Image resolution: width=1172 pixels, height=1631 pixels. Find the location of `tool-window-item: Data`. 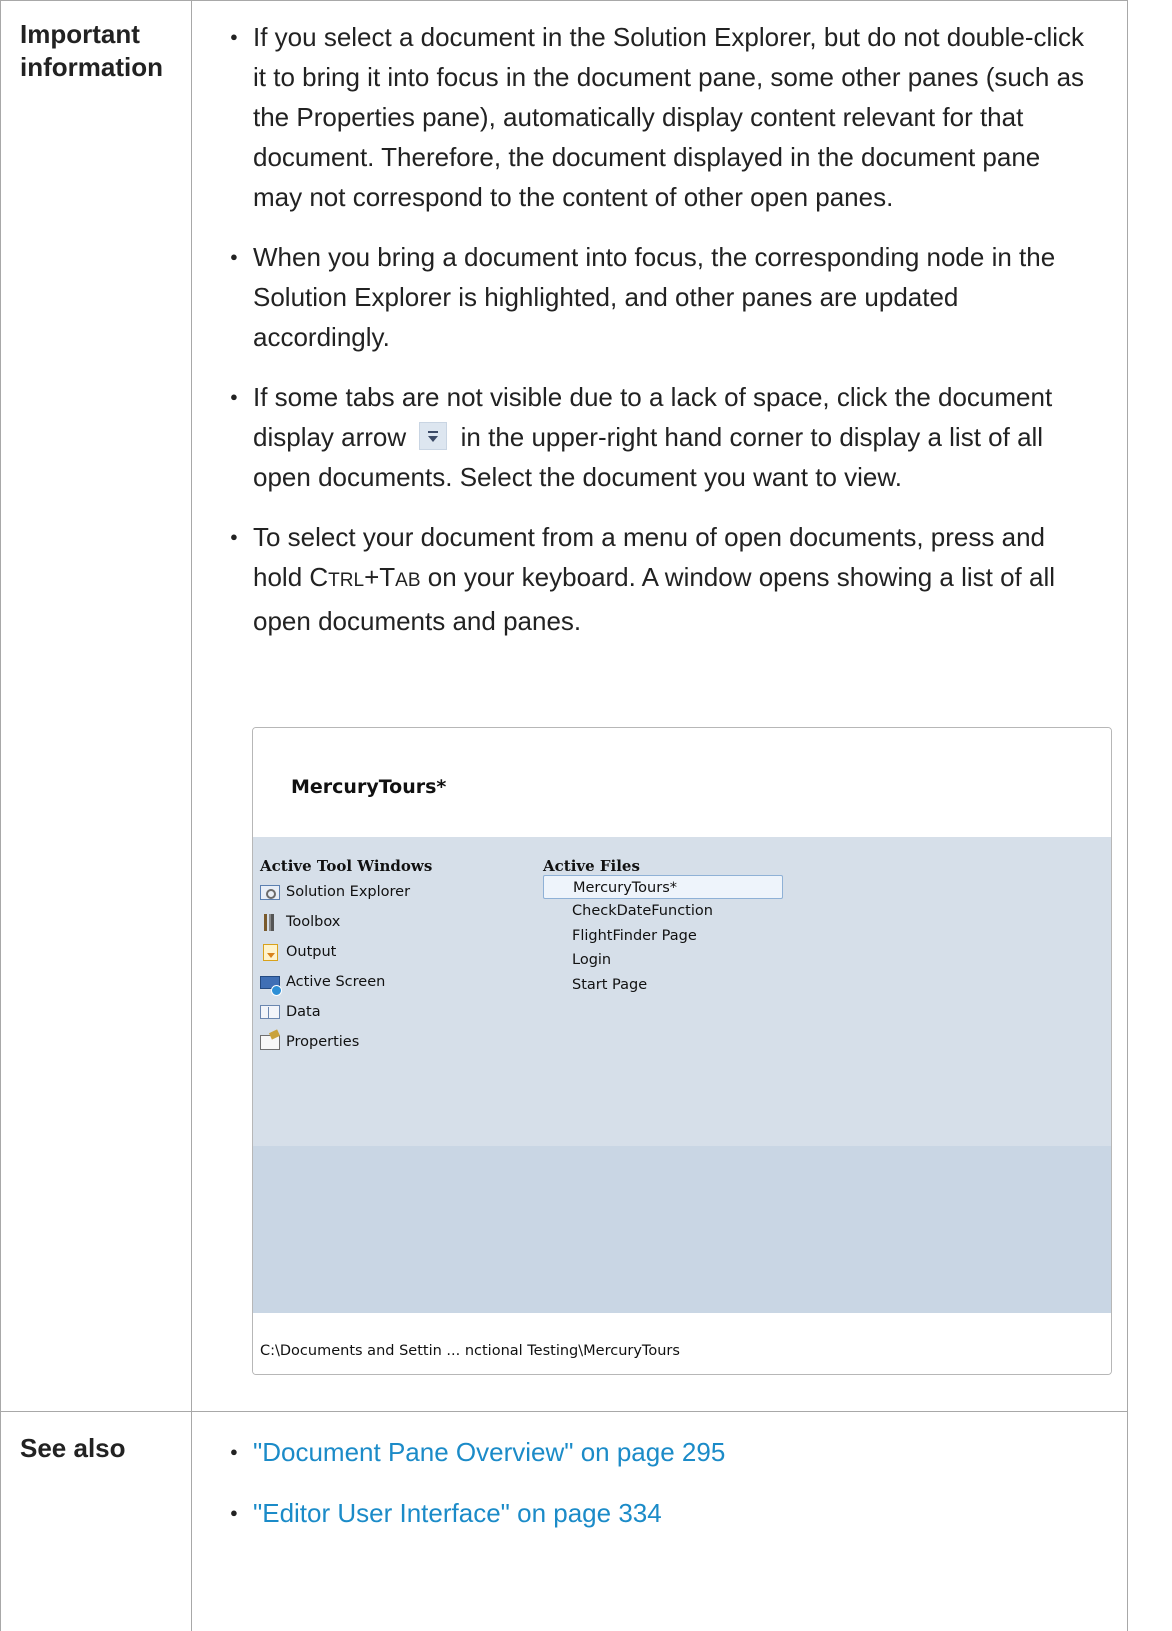

tool-window-item: Data is located at coordinates (335, 1012).